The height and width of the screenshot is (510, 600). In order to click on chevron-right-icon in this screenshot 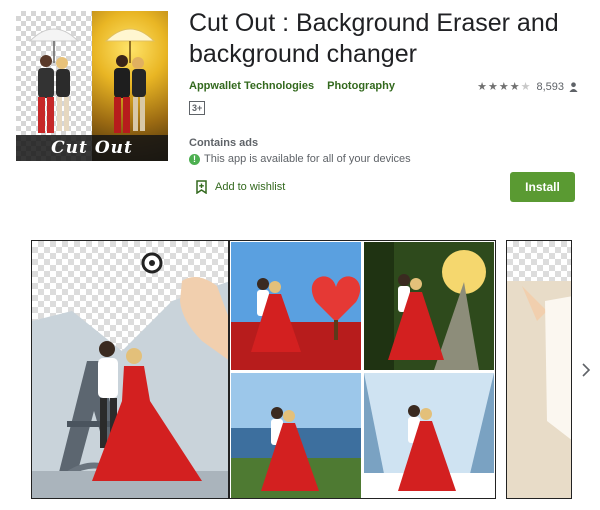, I will do `click(586, 370)`.